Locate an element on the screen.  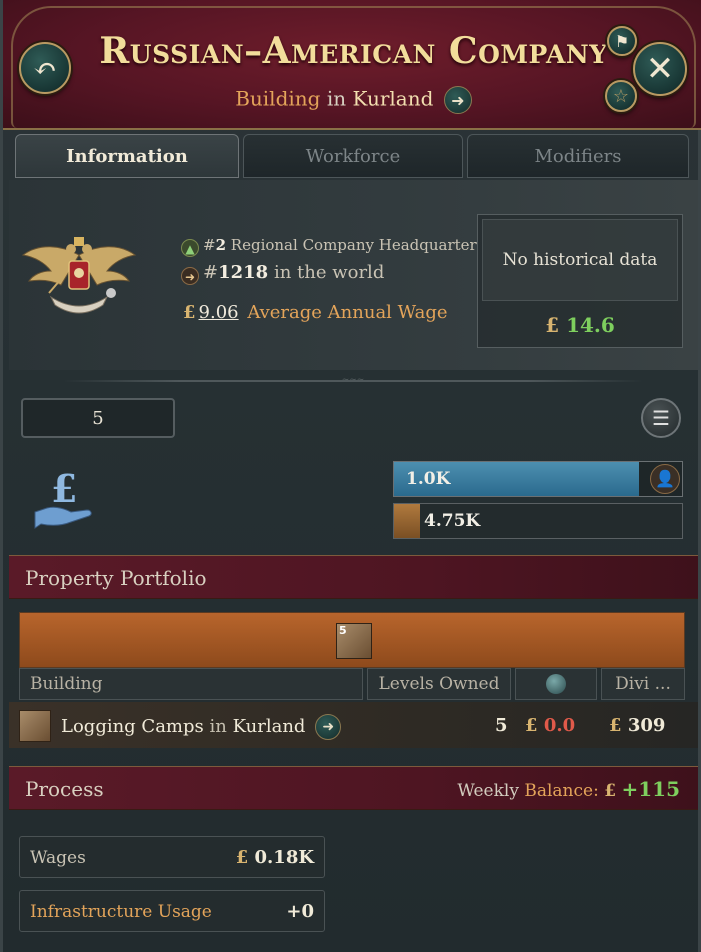
row-in: in is located at coordinates (218, 726).